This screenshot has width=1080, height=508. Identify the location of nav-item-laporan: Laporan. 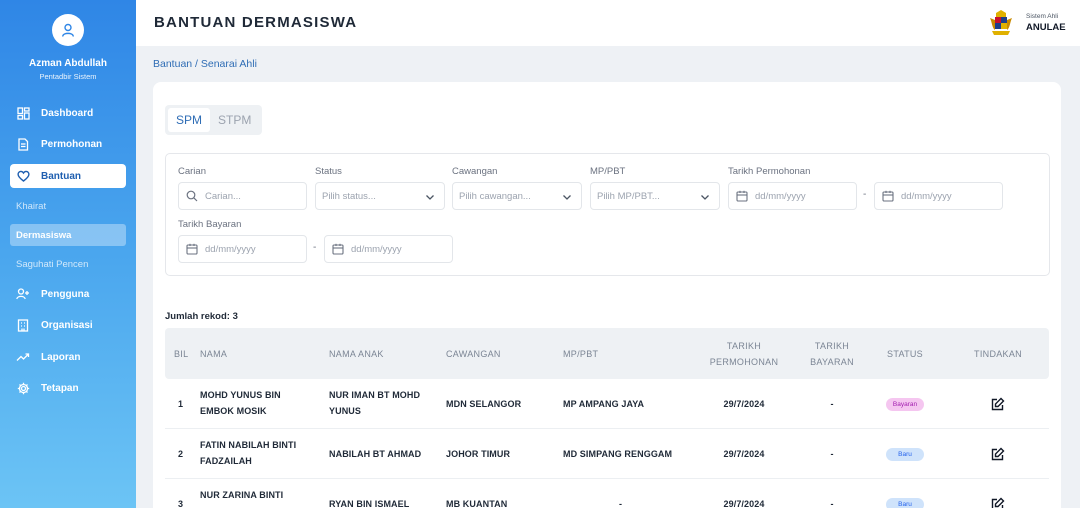
(68, 357).